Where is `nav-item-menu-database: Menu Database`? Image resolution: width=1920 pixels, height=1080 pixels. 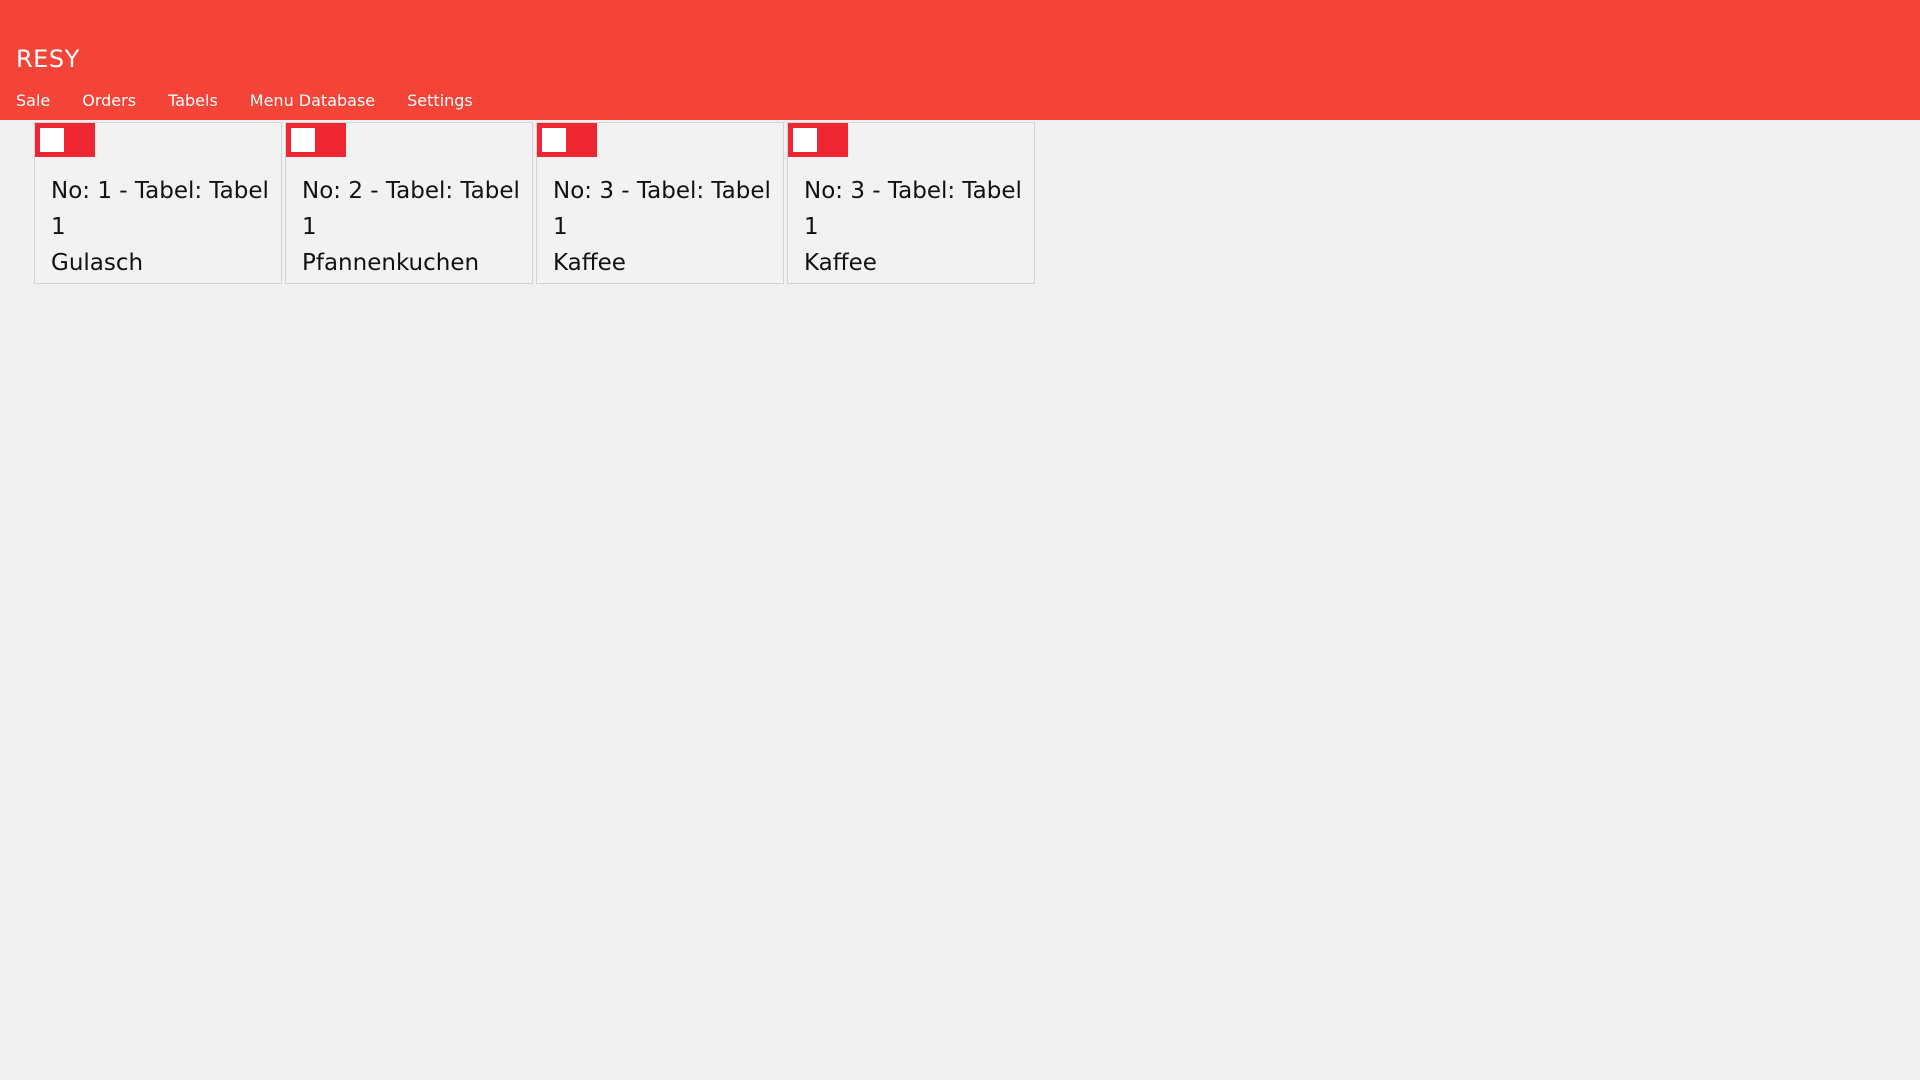
nav-item-menu-database: Menu Database is located at coordinates (312, 101).